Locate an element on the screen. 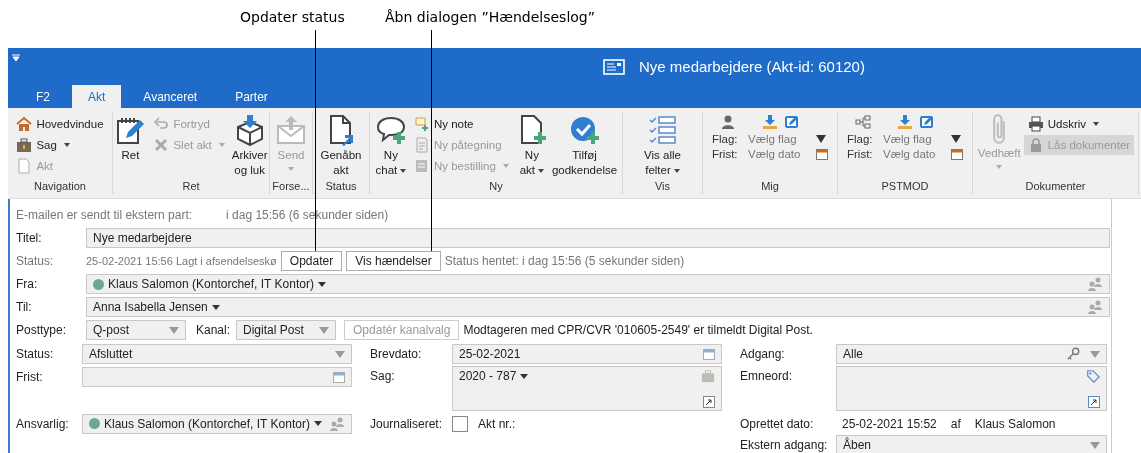 The image size is (1141, 453). field-label: Emneord: is located at coordinates (767, 376).